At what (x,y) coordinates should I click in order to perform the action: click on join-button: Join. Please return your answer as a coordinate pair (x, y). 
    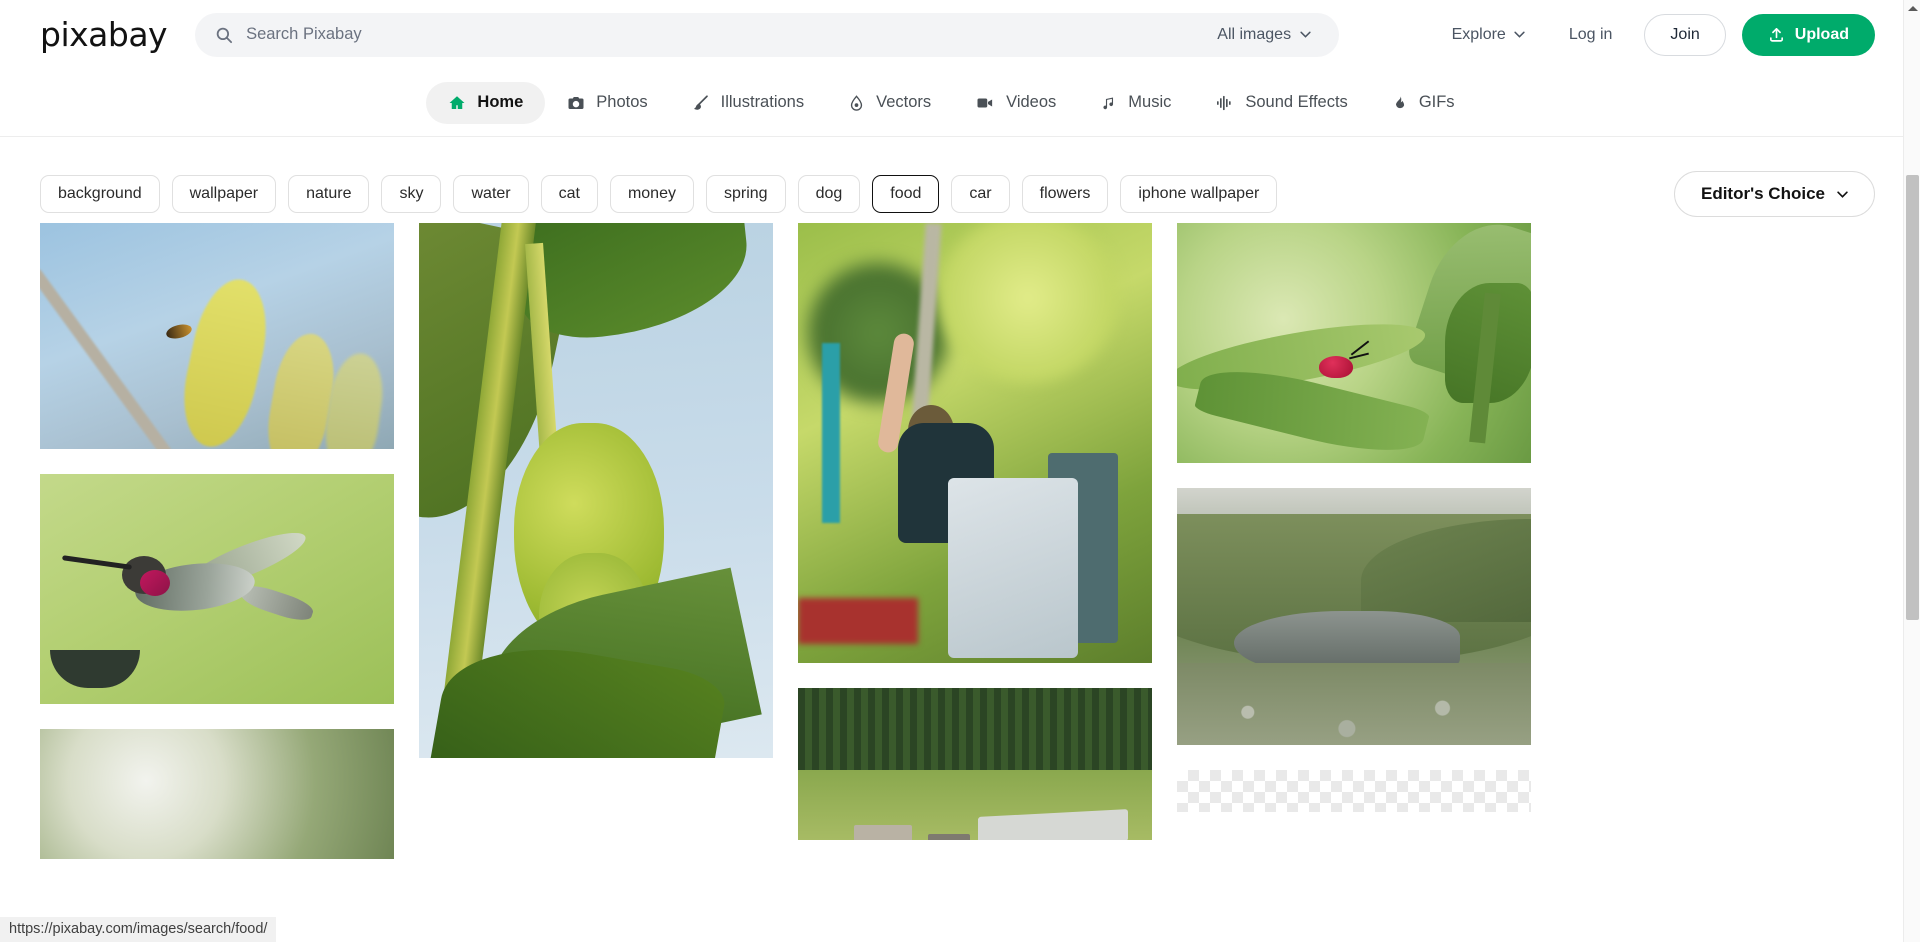
    Looking at the image, I should click on (1685, 34).